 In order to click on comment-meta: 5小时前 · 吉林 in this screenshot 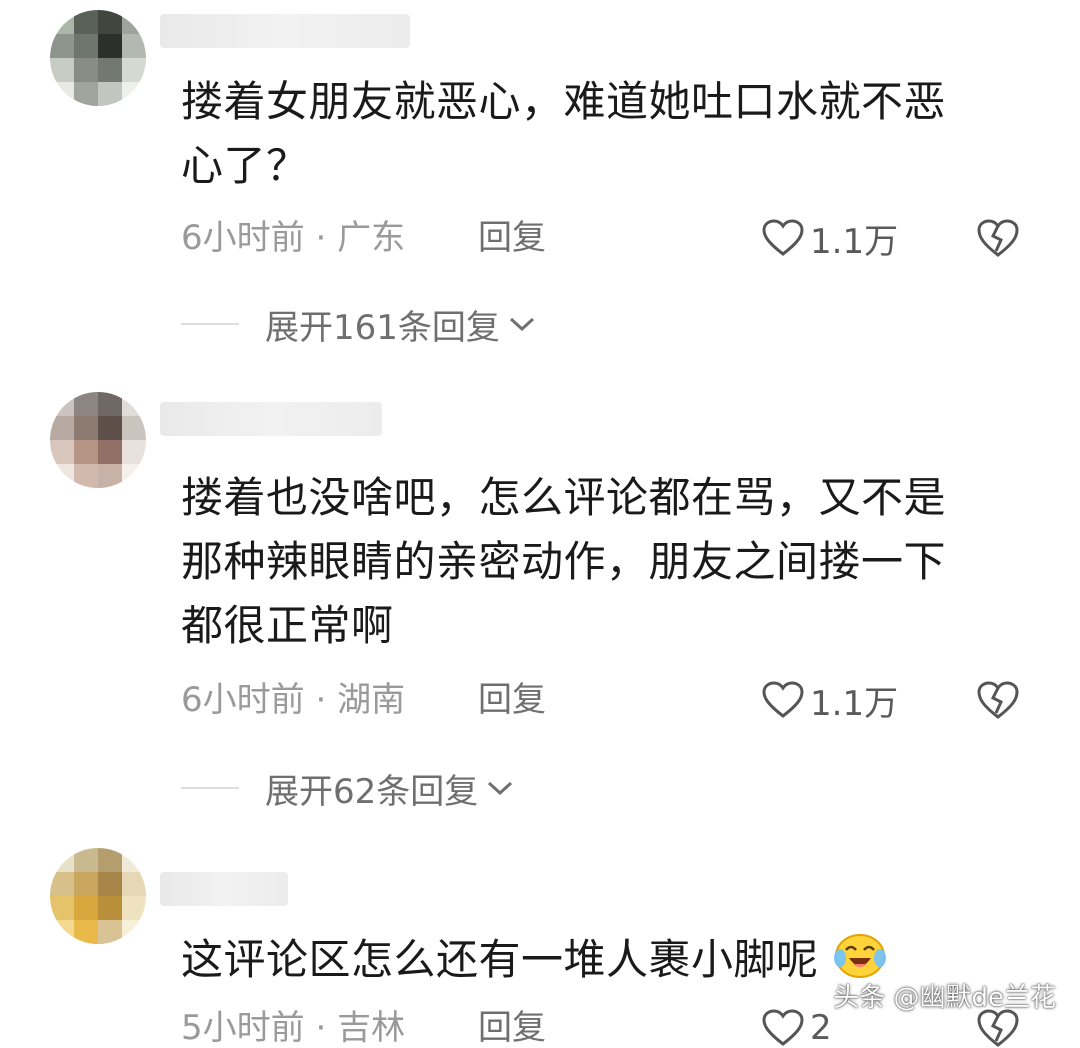, I will do `click(293, 1028)`.